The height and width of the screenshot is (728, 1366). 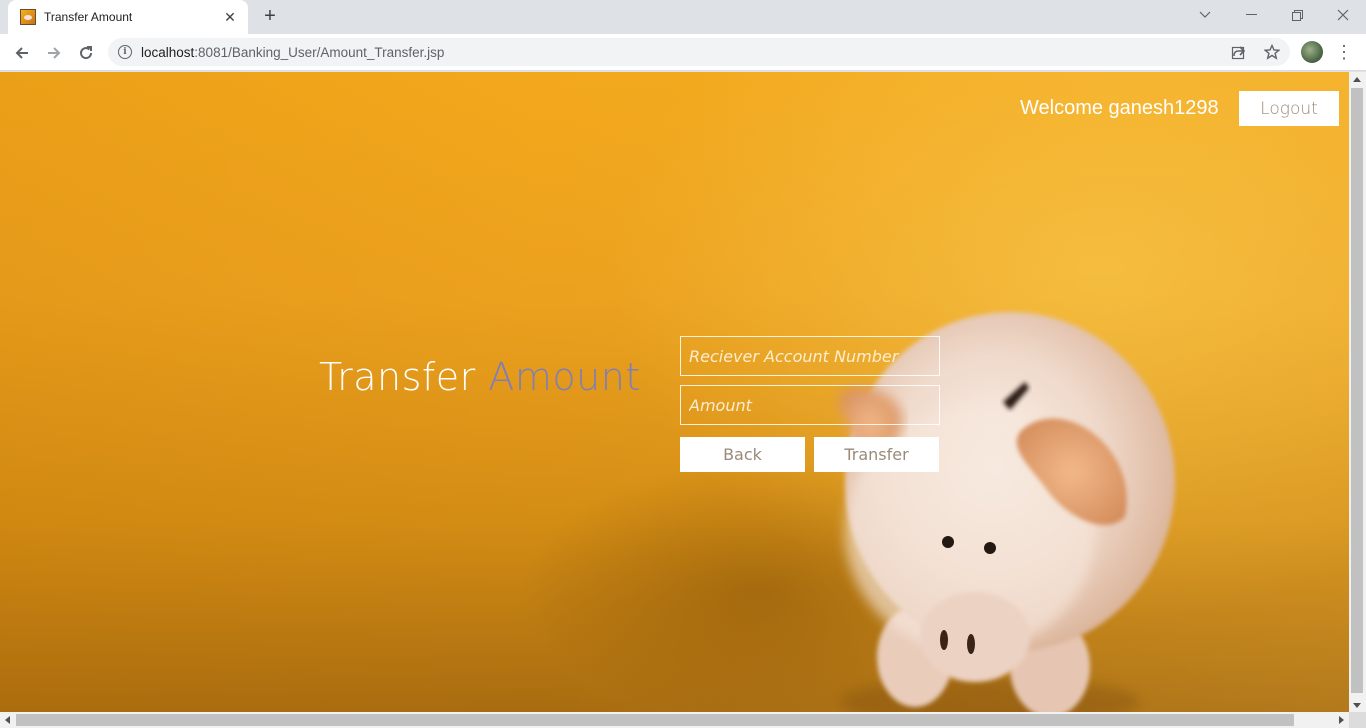 What do you see at coordinates (1289, 108) in the screenshot?
I see `logout-button: Logout` at bounding box center [1289, 108].